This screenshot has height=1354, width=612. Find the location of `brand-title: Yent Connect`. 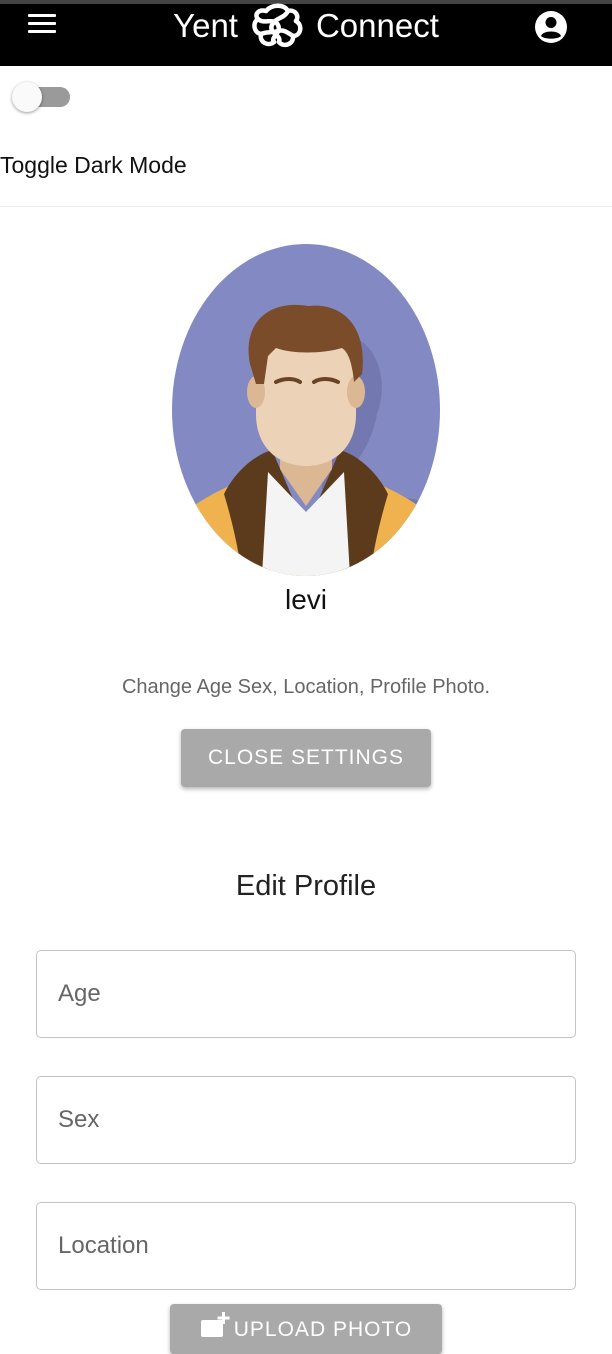

brand-title: Yent Connect is located at coordinates (306, 25).